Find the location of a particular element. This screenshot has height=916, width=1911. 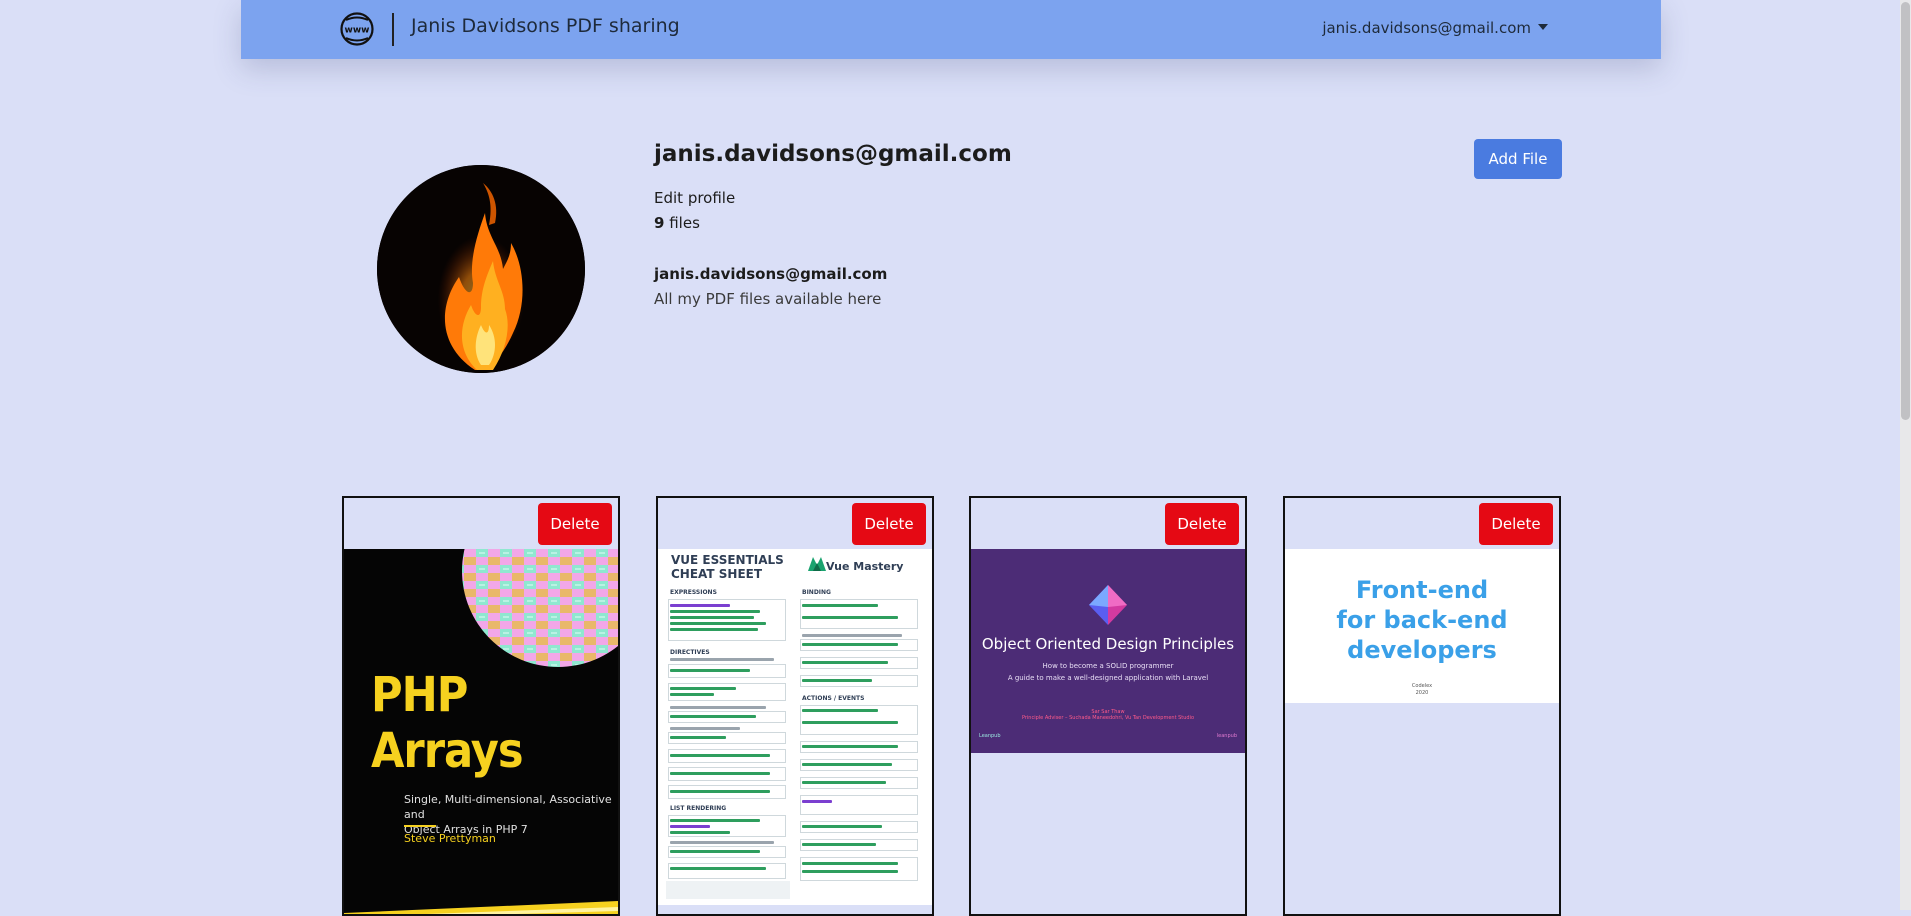

cheat-footer is located at coordinates (728, 890).